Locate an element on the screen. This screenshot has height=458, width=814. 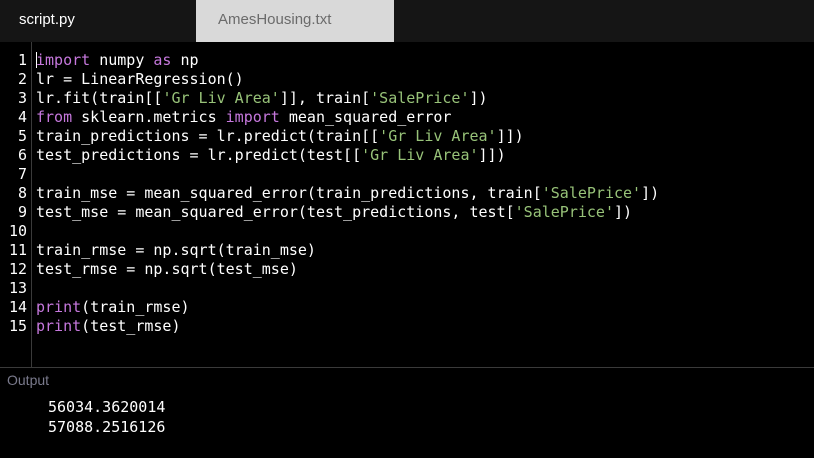
line-number: 1 is located at coordinates (22, 60).